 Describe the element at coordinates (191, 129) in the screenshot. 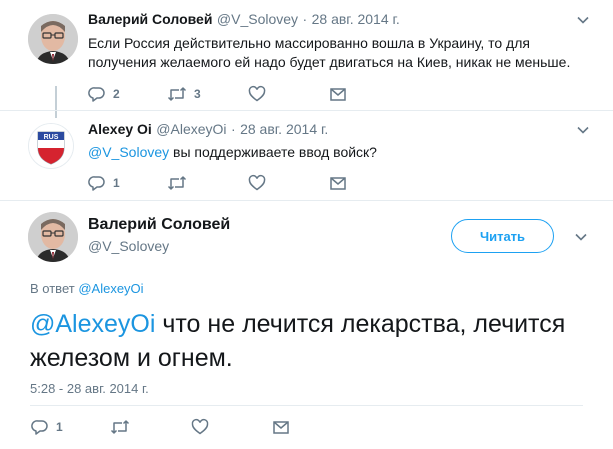

I see `author-handle: @AlexeyOi` at that location.